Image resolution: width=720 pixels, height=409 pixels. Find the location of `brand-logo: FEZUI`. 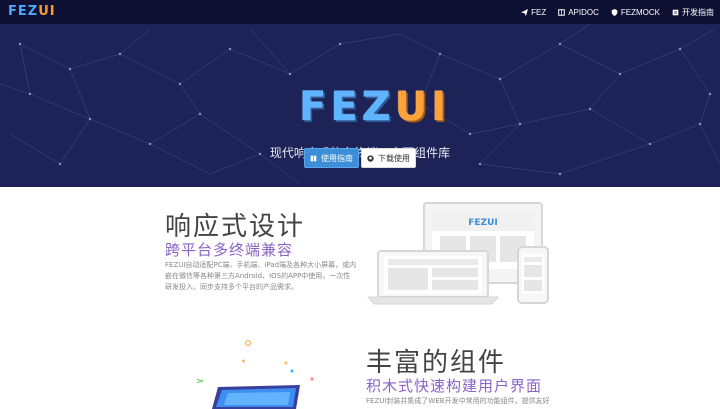

brand-logo: FEZUI is located at coordinates (32, 11).